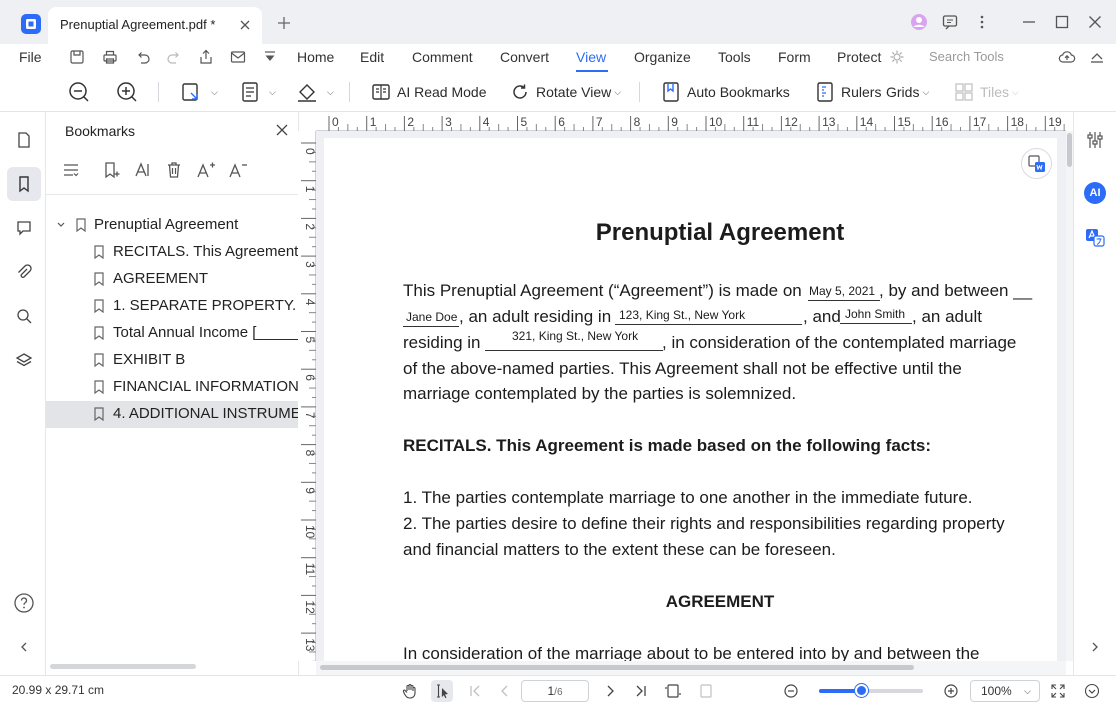  I want to click on menu-comment: Comment, so click(442, 57).